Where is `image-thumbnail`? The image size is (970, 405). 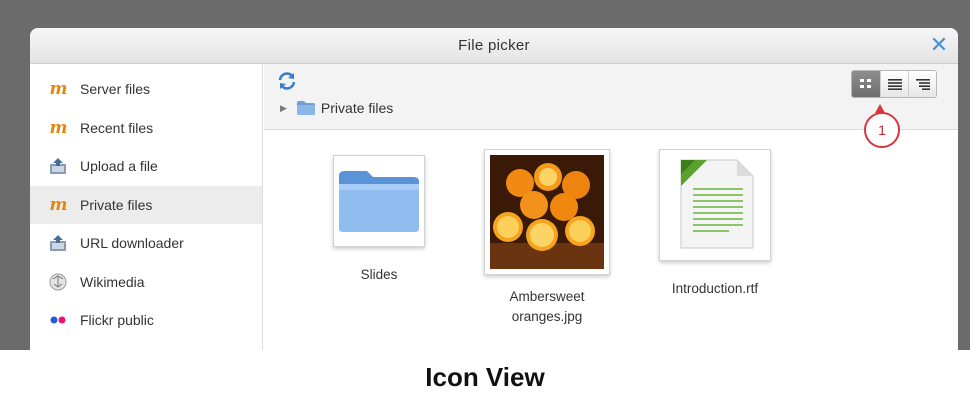 image-thumbnail is located at coordinates (547, 212).